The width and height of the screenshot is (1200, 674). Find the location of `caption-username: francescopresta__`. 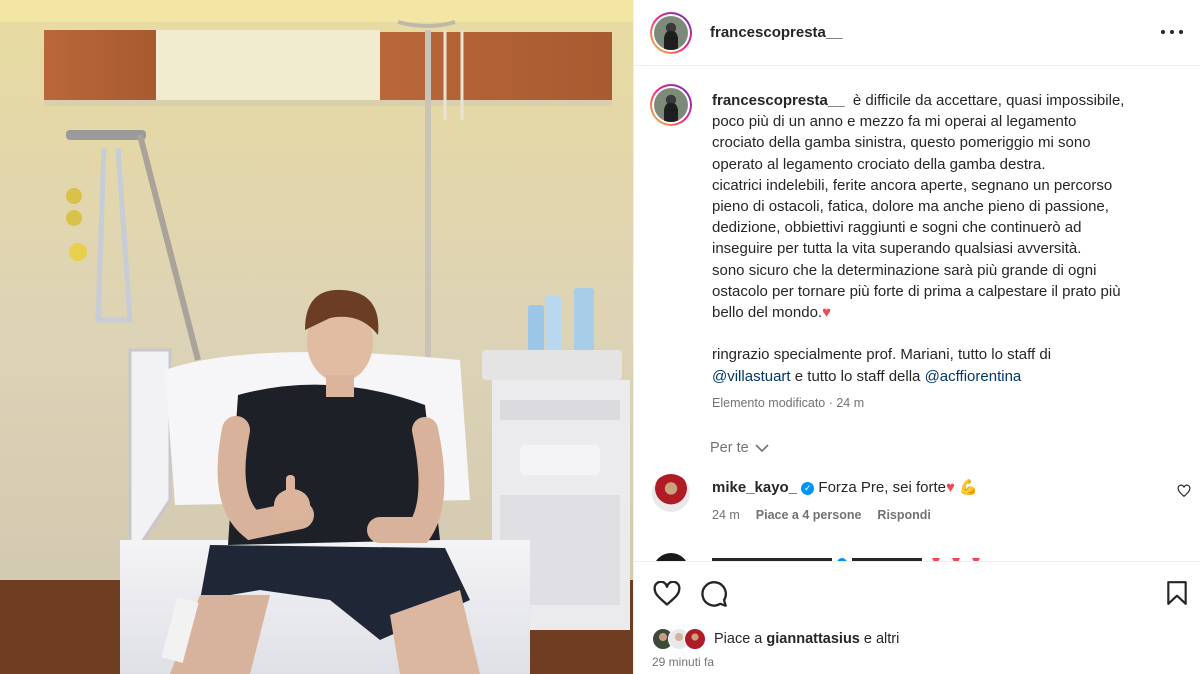

caption-username: francescopresta__ is located at coordinates (778, 100).